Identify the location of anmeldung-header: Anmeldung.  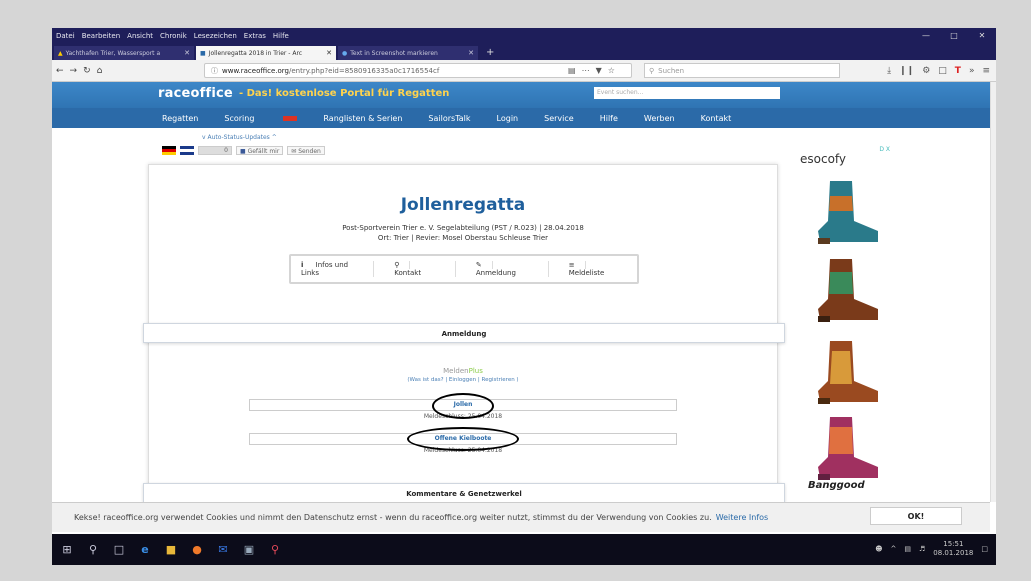
(464, 333).